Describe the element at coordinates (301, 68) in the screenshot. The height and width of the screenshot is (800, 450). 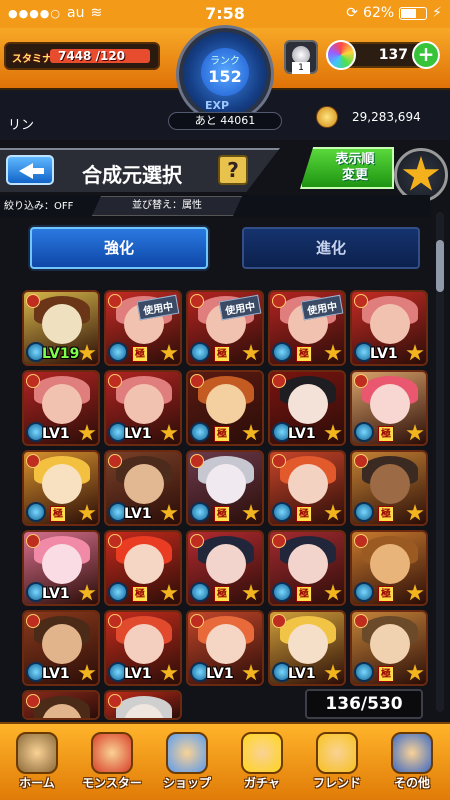
I see `potion-count: 1` at that location.